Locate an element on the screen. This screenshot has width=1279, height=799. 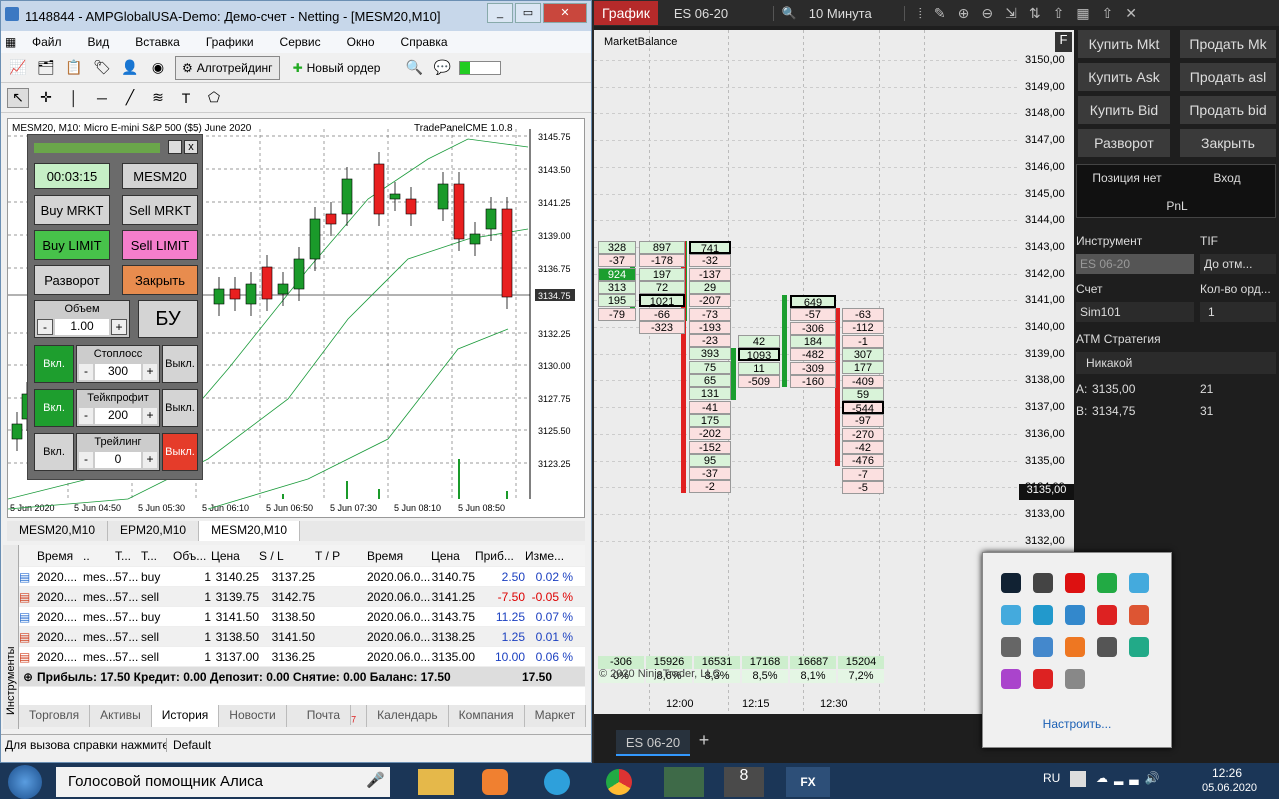
sync-icon is located at coordinates (1043, 615).